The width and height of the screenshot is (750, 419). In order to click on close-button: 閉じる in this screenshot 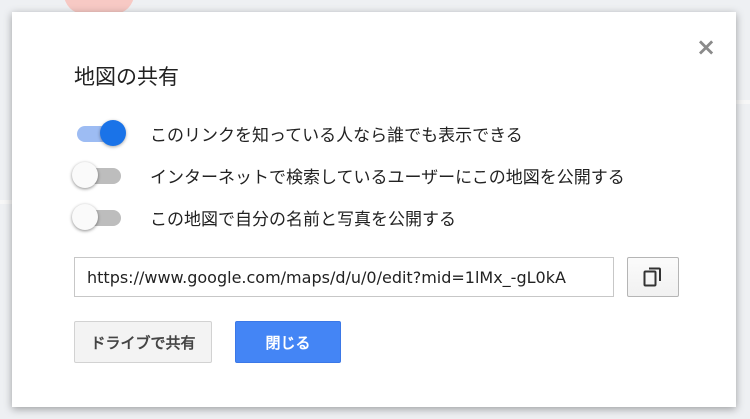, I will do `click(288, 342)`.